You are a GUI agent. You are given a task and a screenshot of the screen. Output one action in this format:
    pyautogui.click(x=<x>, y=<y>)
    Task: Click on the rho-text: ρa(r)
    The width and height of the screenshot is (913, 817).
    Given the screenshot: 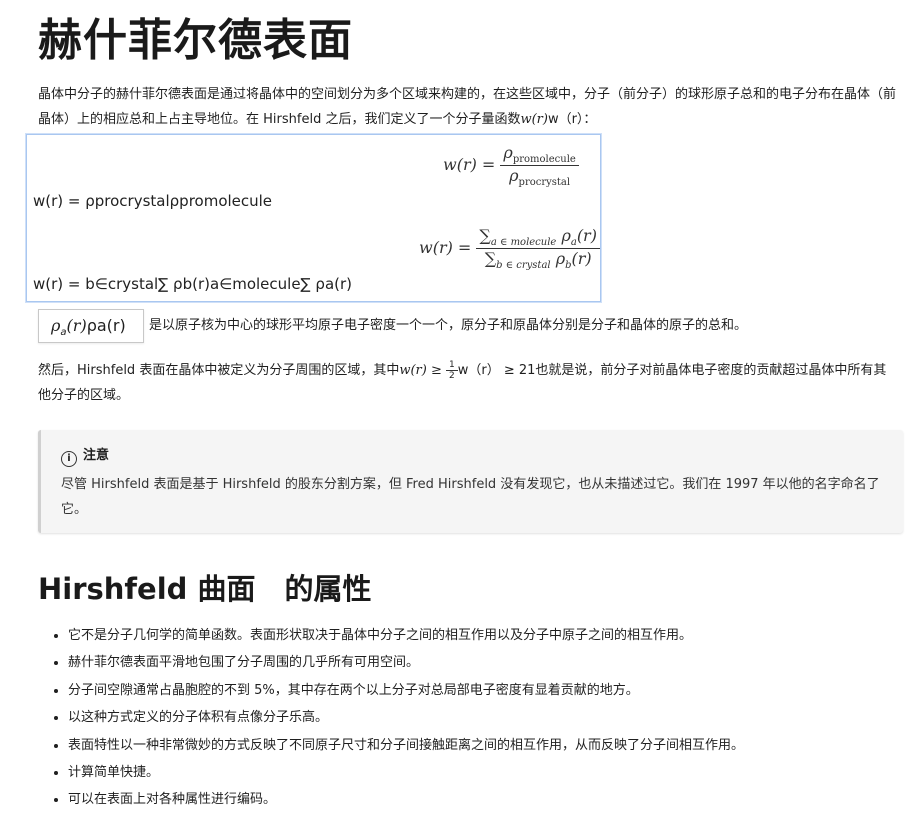 What is the action you would take?
    pyautogui.click(x=106, y=325)
    